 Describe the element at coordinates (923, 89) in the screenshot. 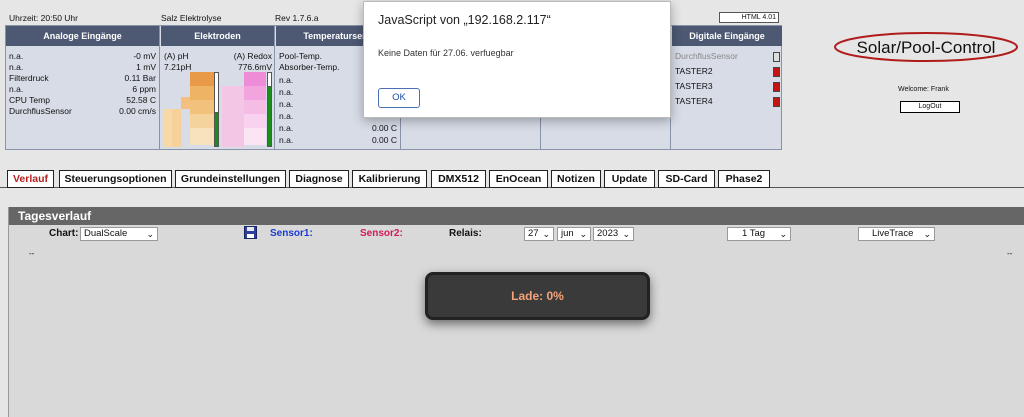

I see `welcome-text: Welcome: Frank` at that location.